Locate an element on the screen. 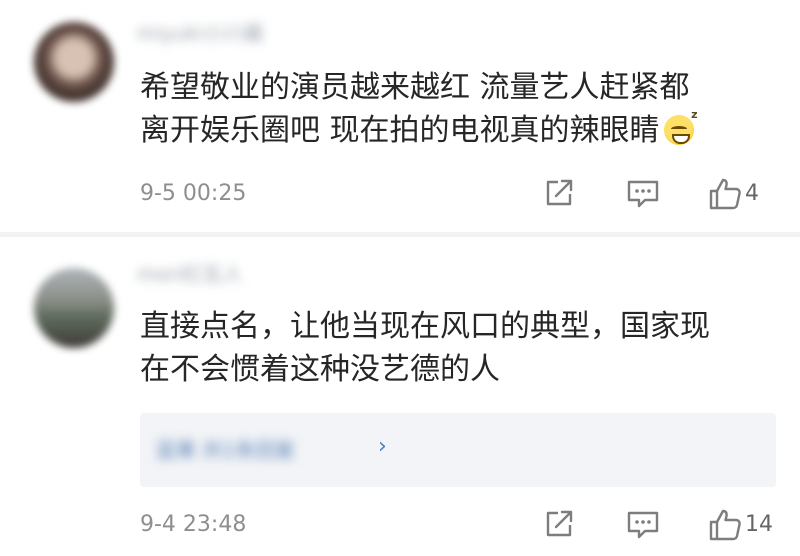 The image size is (800, 556). comment-text: 希望敬业的演员越来越红 流量艺人赶紧都 离开娱乐圈吧 现在拍的电视真的辣眼睛 z is located at coordinates (460, 109).